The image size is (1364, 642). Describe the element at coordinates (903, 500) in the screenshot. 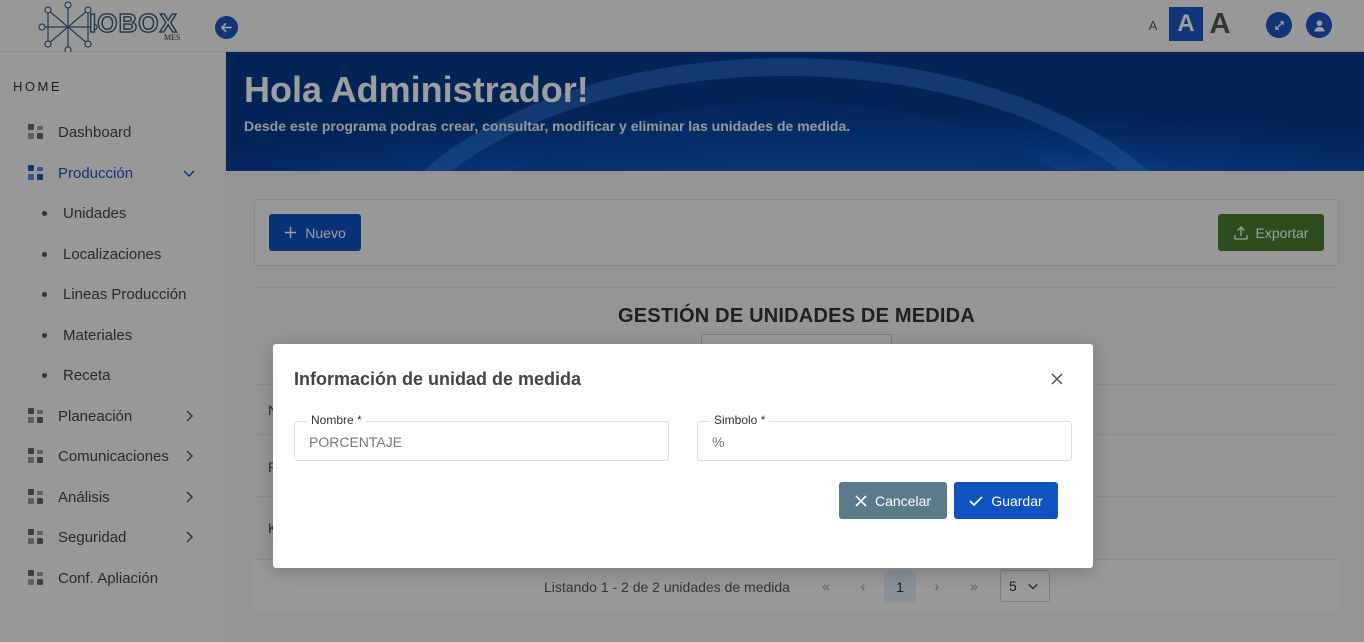

I see `cancel-button-label: Cancelar` at that location.